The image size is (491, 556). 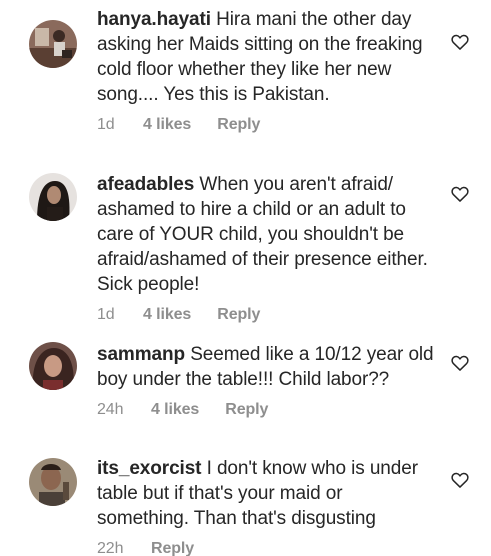 What do you see at coordinates (110, 548) in the screenshot?
I see `comment-time: 22h` at bounding box center [110, 548].